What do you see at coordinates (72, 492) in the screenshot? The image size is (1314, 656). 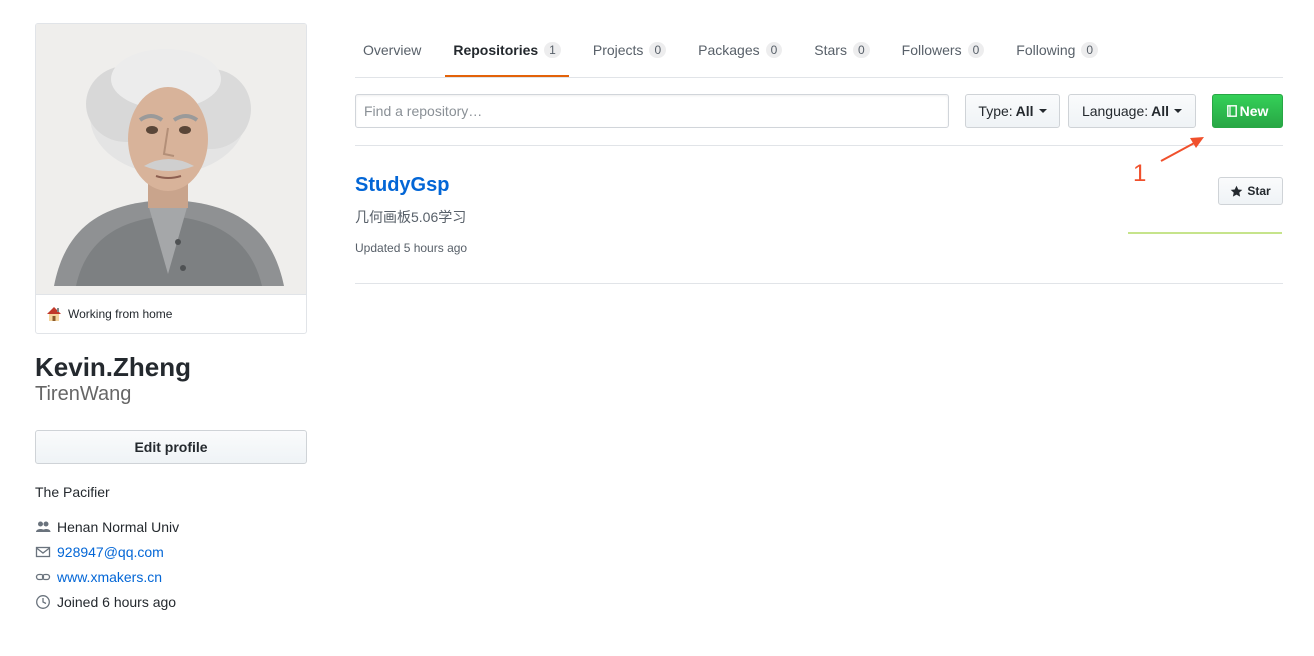 I see `profile-bio: The Pacifier` at bounding box center [72, 492].